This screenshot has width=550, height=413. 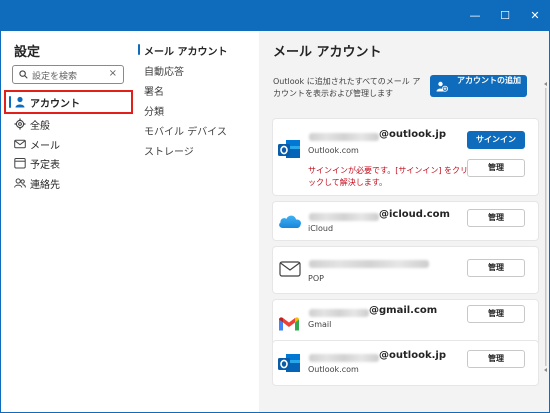 What do you see at coordinates (489, 80) in the screenshot?
I see `add-account-label: アカウントの追加` at bounding box center [489, 80].